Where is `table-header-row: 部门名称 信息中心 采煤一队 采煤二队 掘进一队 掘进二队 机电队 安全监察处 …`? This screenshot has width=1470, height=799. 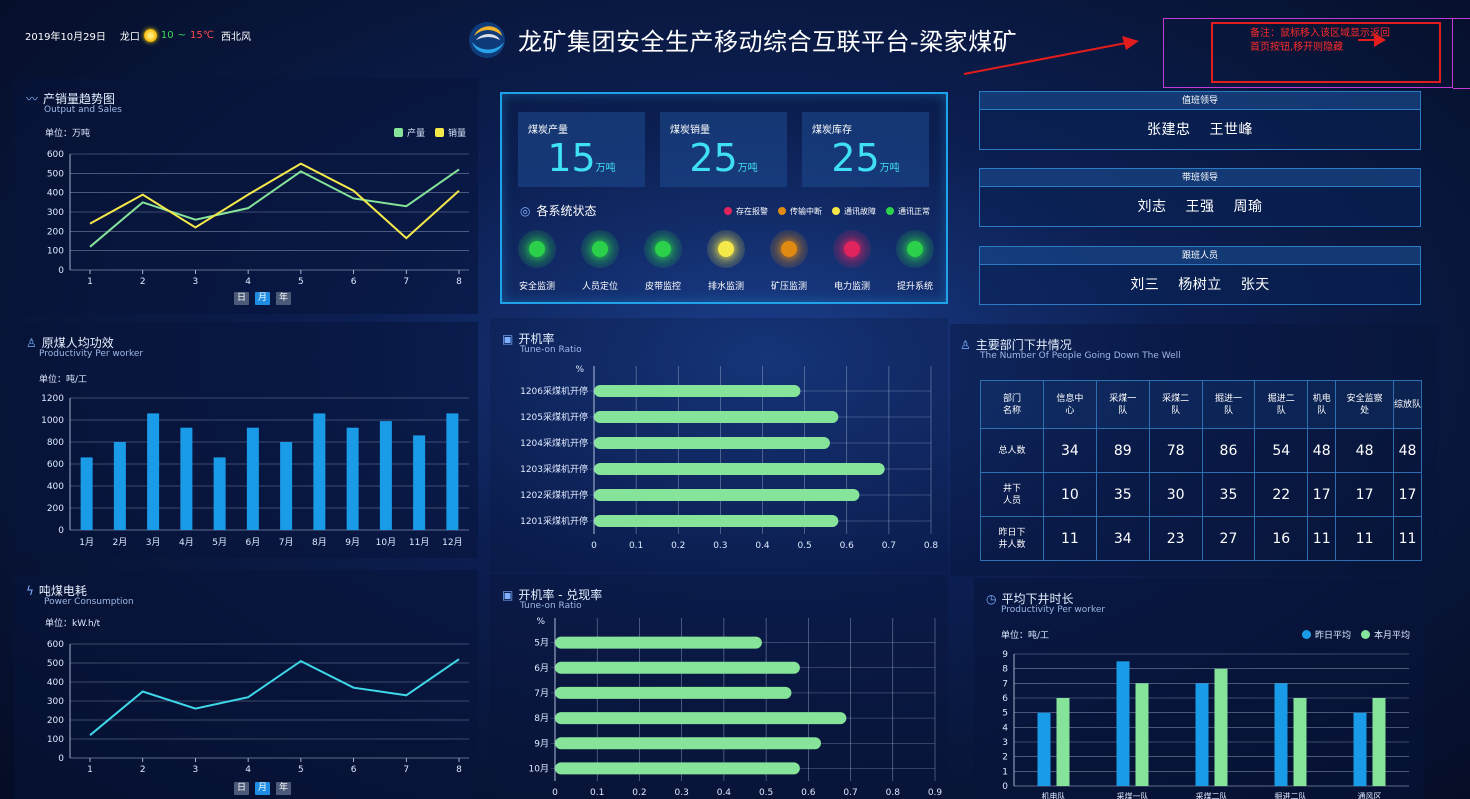
table-header-row: 部门名称 信息中心 采煤一队 采煤二队 掘进一队 掘进二队 机电队 安全监察处 … is located at coordinates (1201, 404).